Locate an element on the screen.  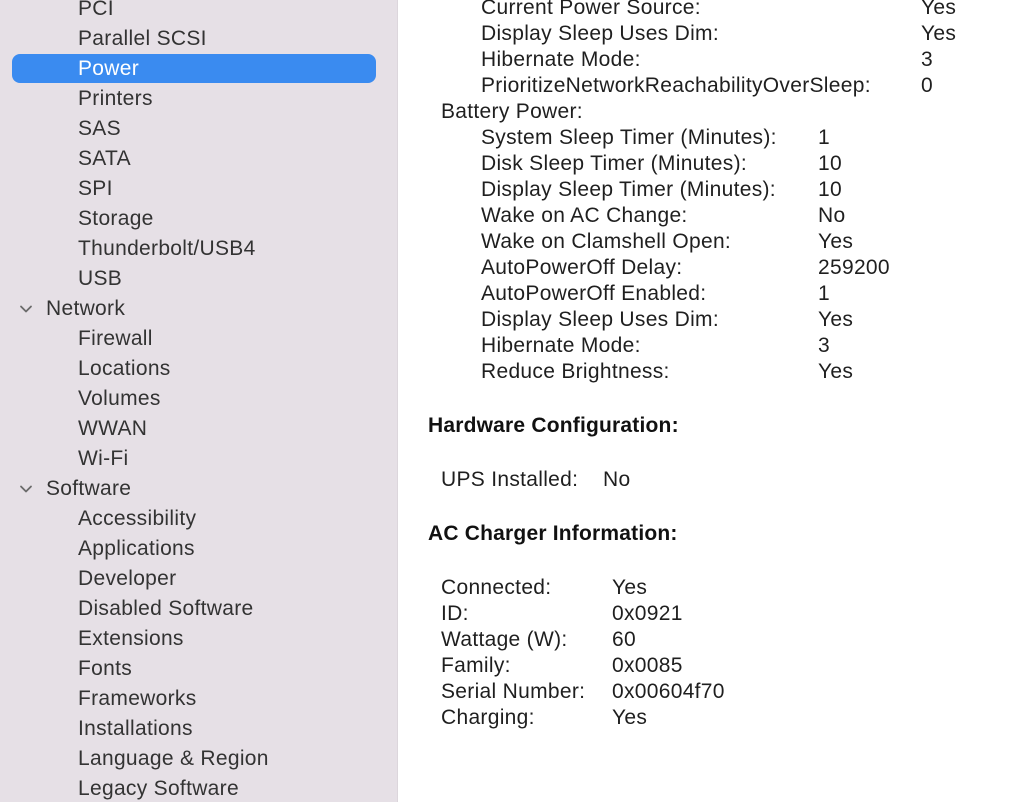
battery-power-row-value: 259200 is located at coordinates (854, 267).